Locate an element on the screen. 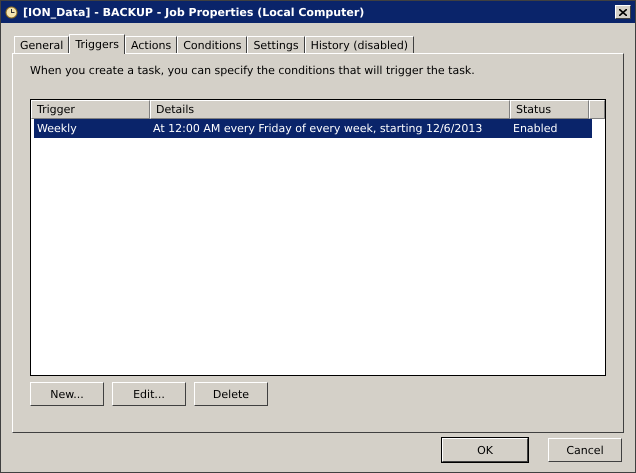  tab: Conditions is located at coordinates (212, 44).